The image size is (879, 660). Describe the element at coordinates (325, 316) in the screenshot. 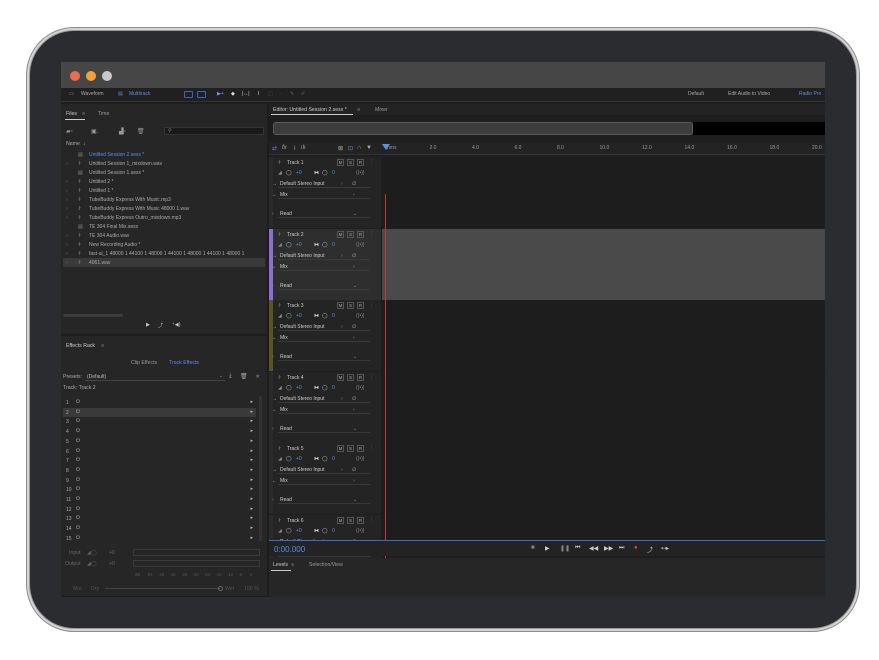

I see `pan-knob-icon: ◯` at that location.